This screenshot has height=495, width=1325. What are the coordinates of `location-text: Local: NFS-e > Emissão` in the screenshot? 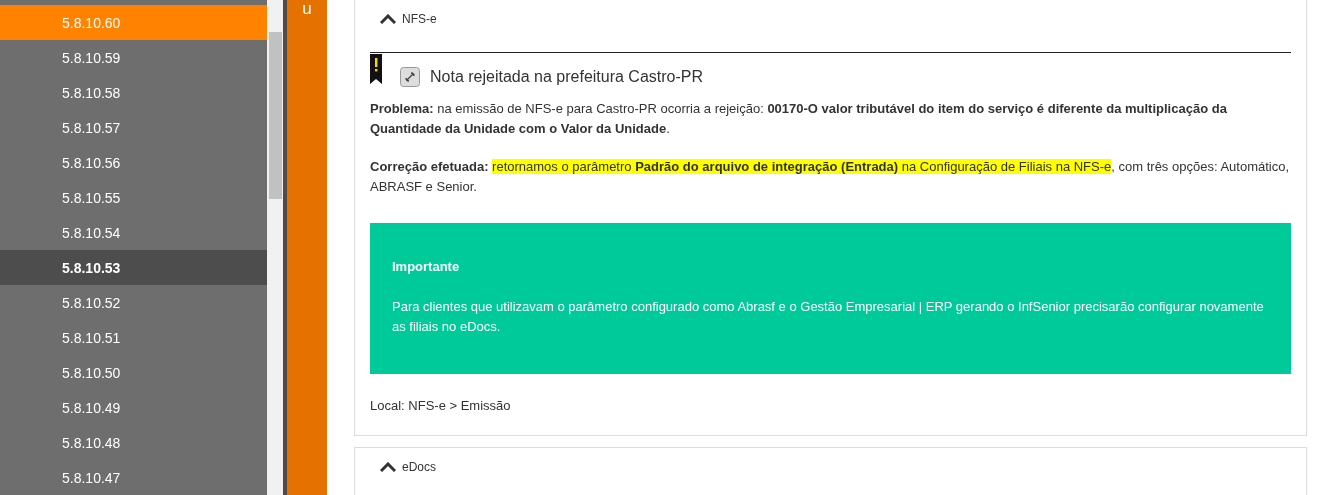 It's located at (441, 405).